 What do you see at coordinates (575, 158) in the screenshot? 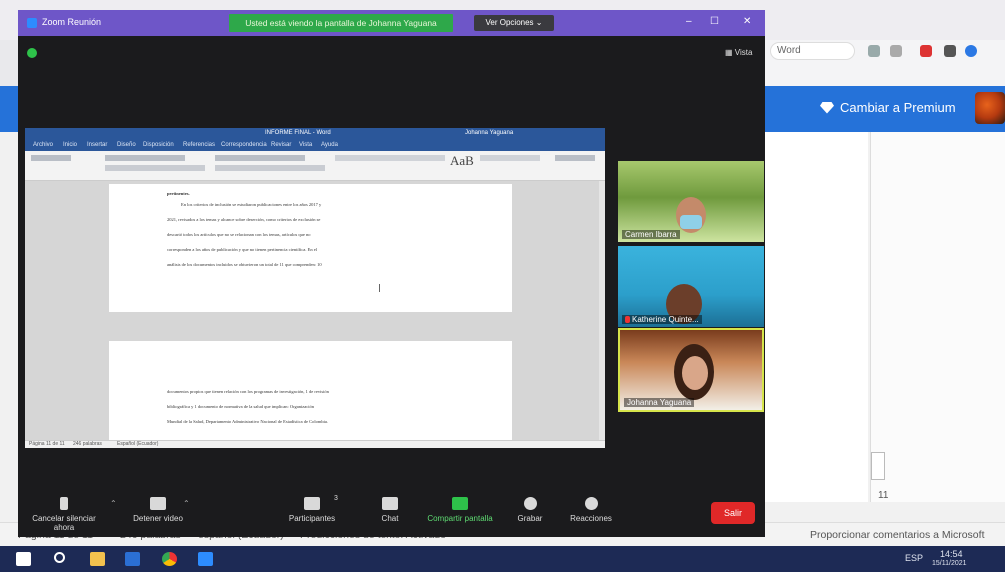
I see `editing-group` at bounding box center [575, 158].